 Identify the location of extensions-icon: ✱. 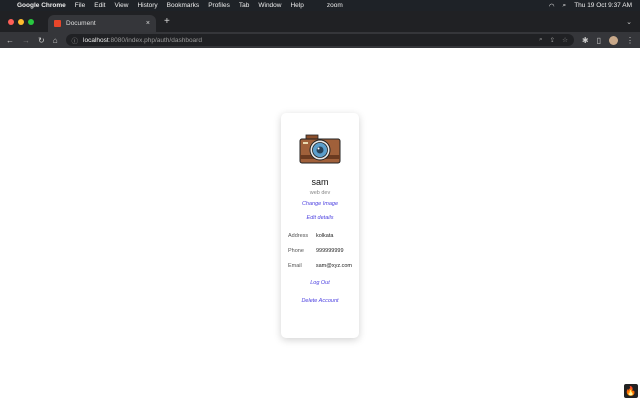
(585, 40).